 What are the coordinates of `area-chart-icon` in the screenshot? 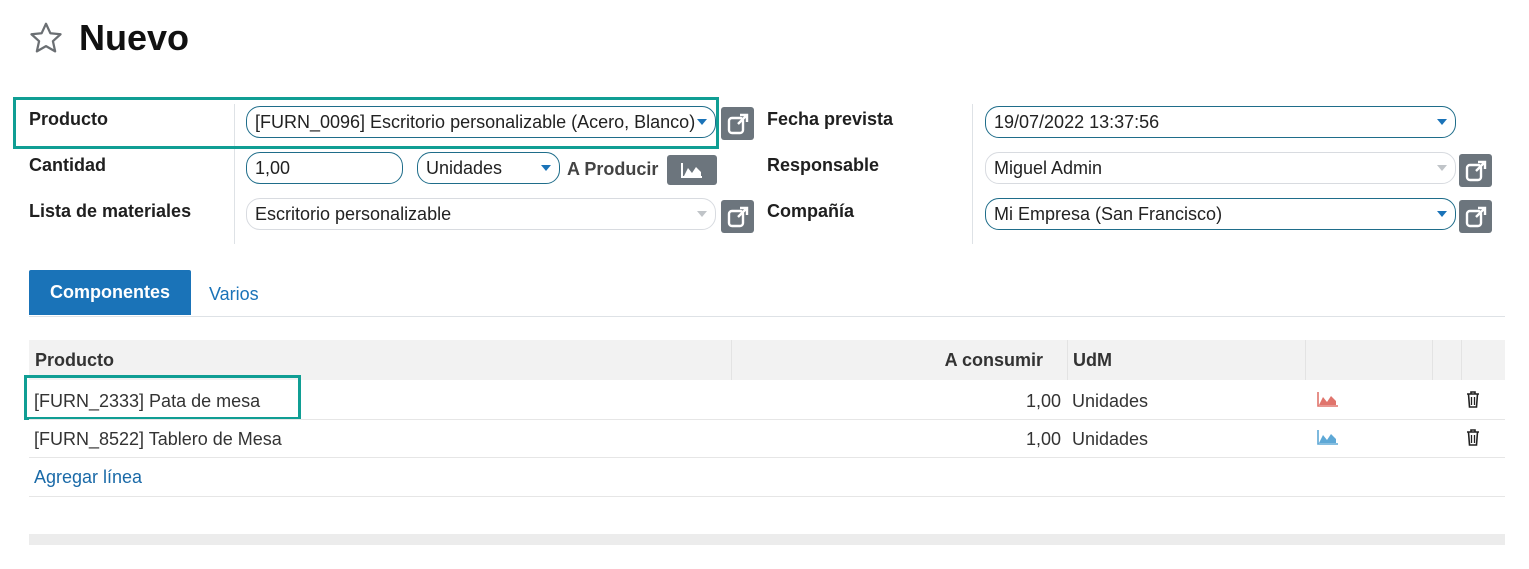 It's located at (691, 170).